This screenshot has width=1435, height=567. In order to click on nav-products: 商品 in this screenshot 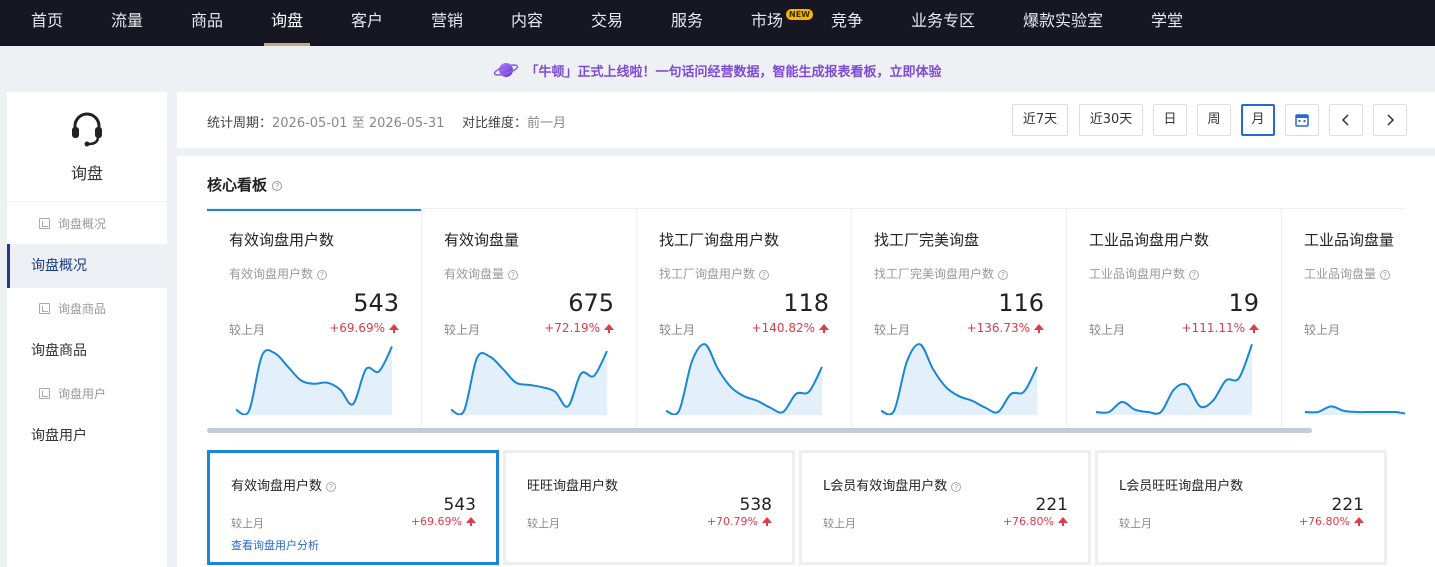, I will do `click(207, 23)`.